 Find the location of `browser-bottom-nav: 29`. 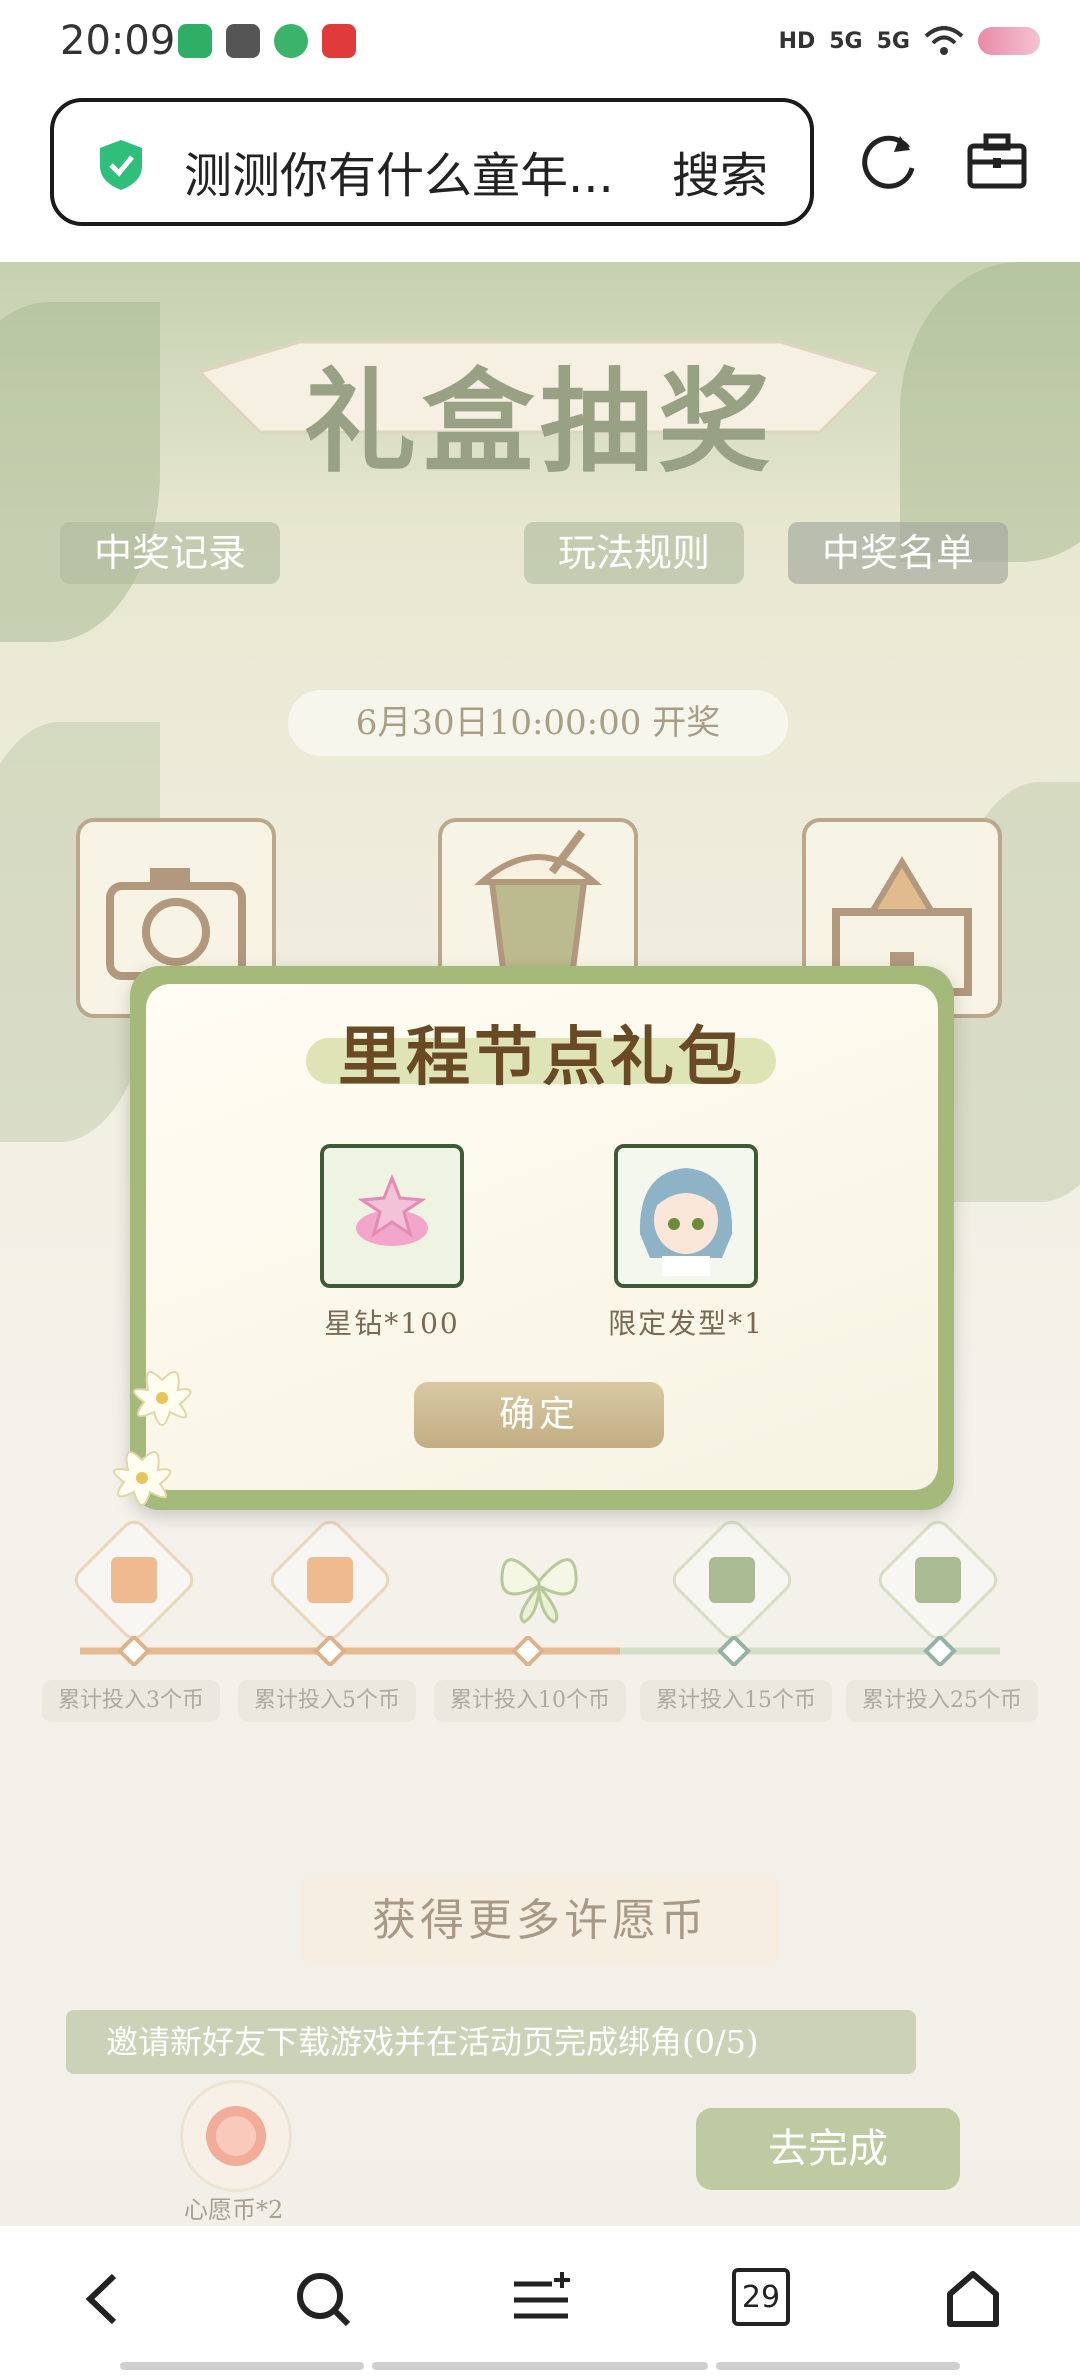

browser-bottom-nav: 29 is located at coordinates (540, 2301).